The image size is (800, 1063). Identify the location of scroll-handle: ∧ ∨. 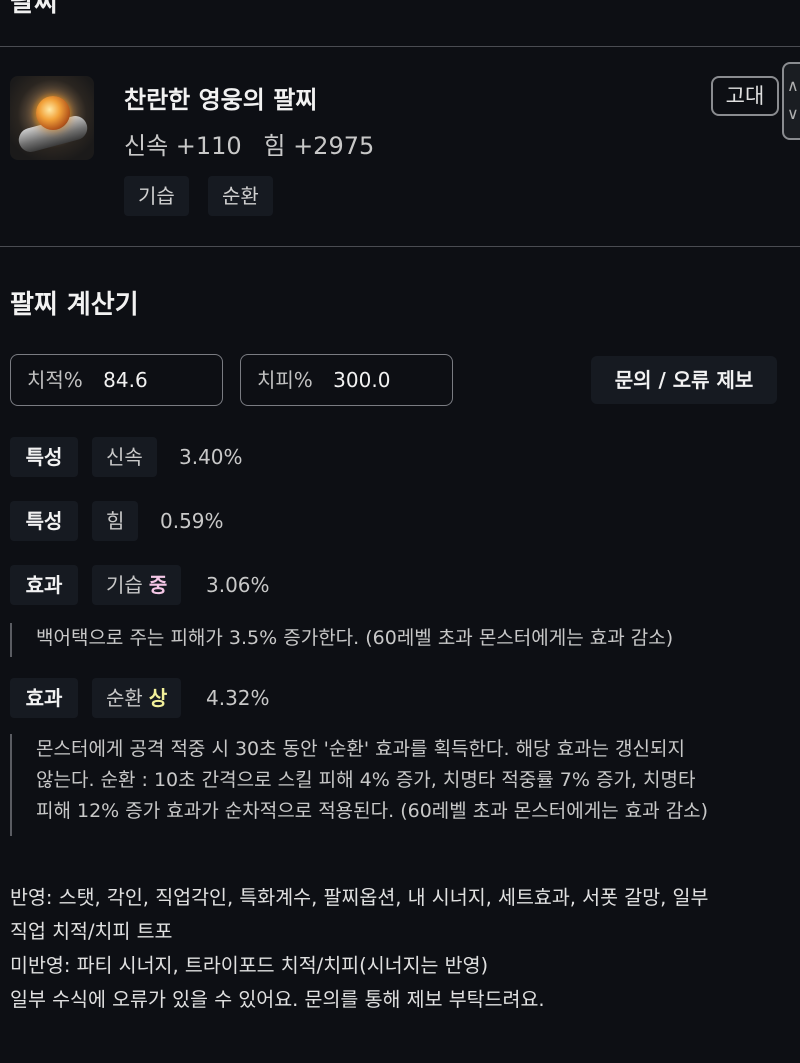
(791, 101).